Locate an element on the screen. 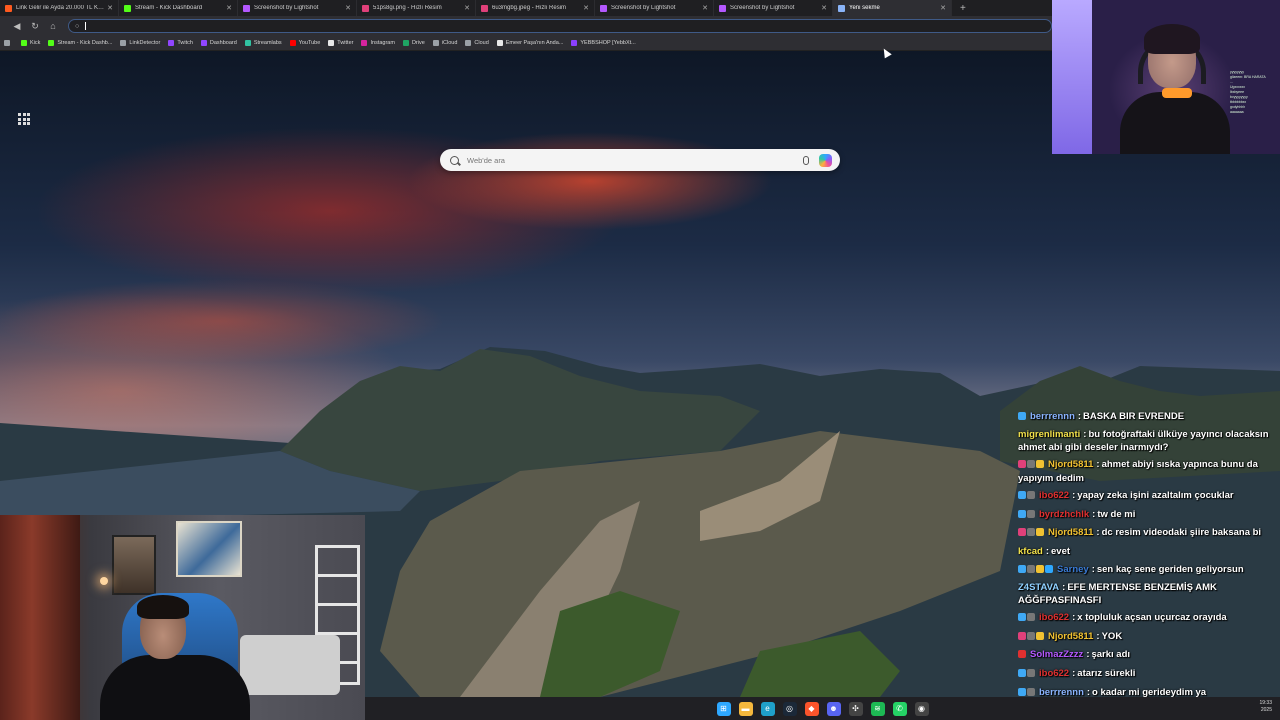 Image resolution: width=1280 pixels, height=720 pixels. edge-browser-icon: e is located at coordinates (767, 708).